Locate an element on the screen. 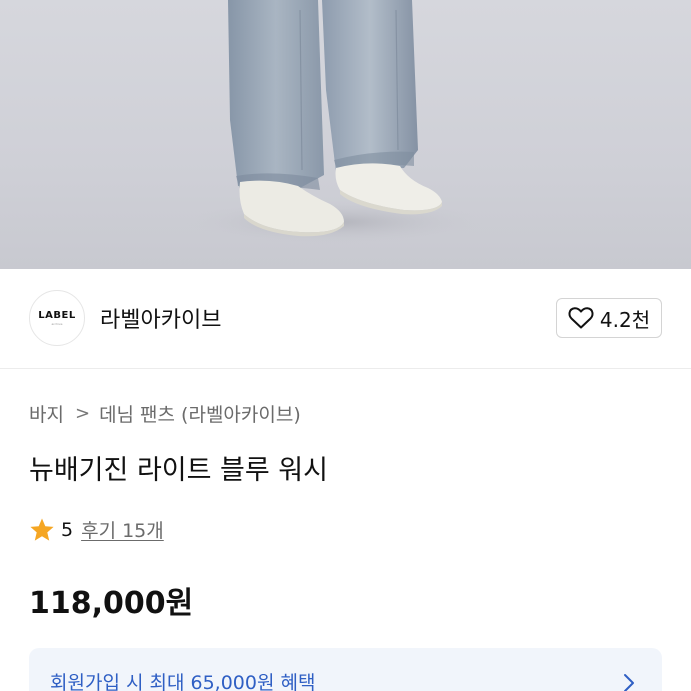 The height and width of the screenshot is (691, 691). star-icon is located at coordinates (42, 529).